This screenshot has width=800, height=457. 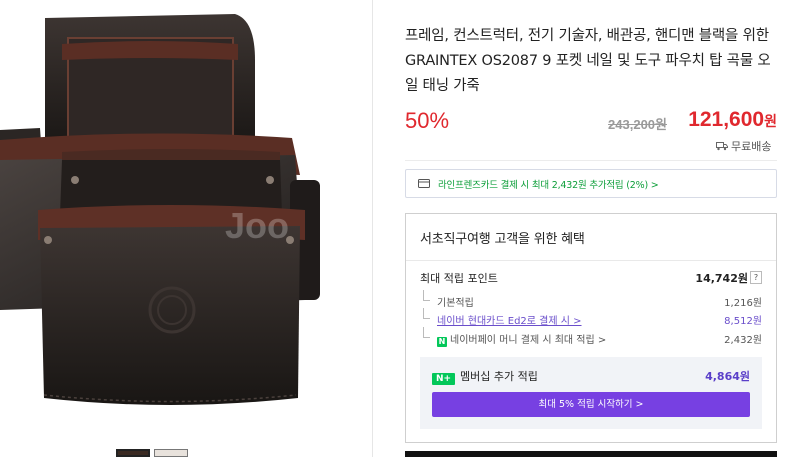 I want to click on delivery-info: 무료배송, so click(x=743, y=146).